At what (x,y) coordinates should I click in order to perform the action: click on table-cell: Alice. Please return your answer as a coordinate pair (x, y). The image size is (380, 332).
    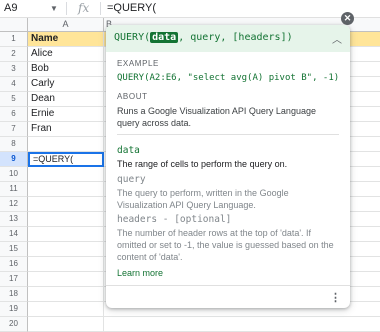
    Looking at the image, I should click on (66, 54).